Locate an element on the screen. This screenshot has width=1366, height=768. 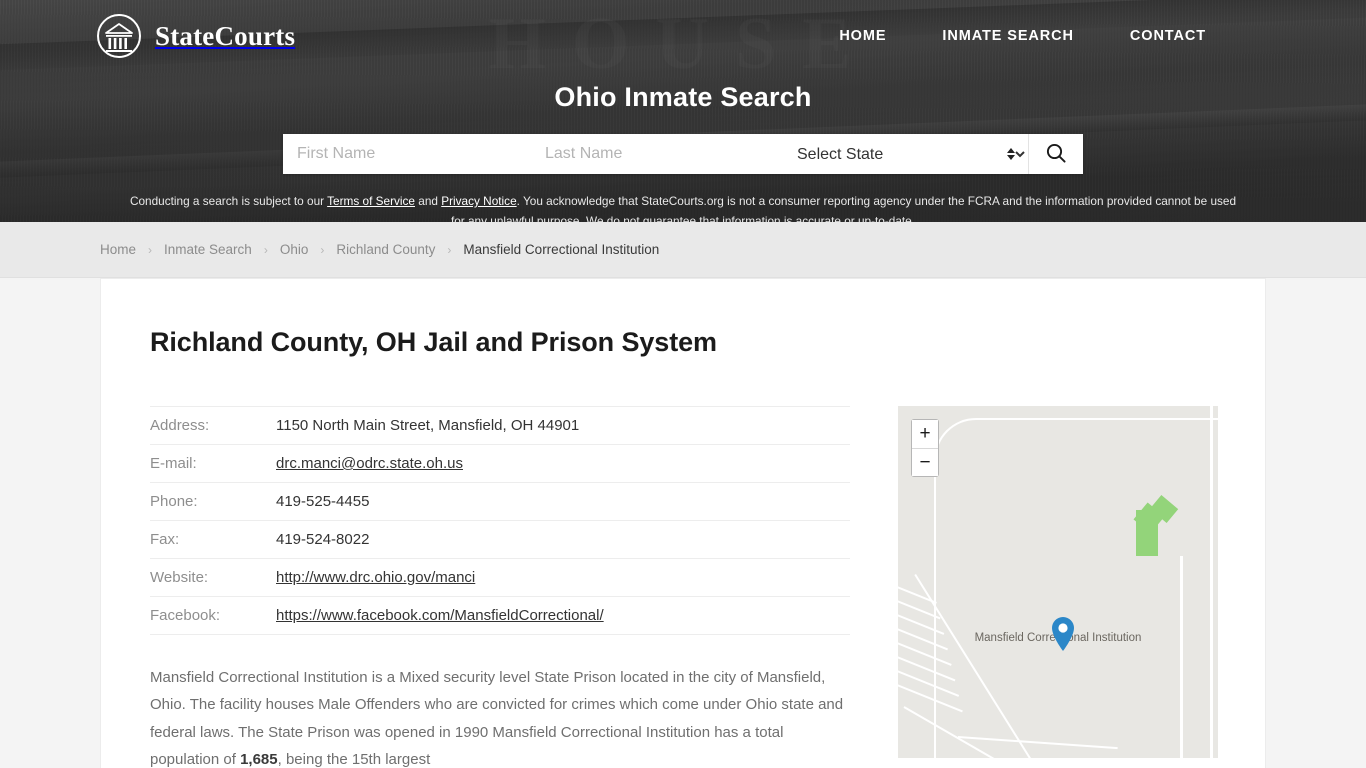
brand-logo-link: StateCourts is located at coordinates (195, 36).